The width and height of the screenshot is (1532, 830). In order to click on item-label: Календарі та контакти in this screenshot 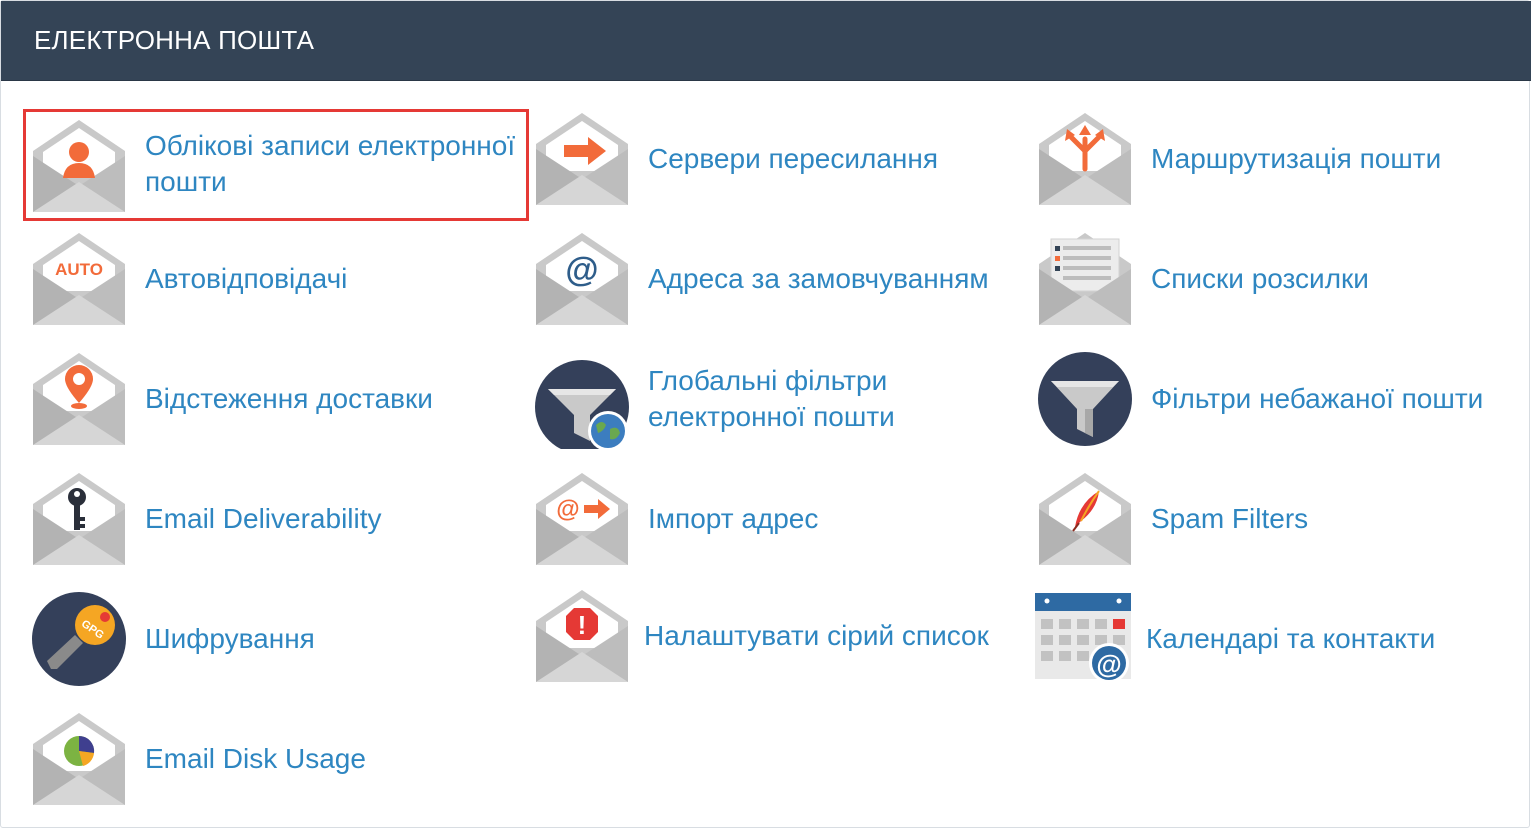, I will do `click(1291, 638)`.